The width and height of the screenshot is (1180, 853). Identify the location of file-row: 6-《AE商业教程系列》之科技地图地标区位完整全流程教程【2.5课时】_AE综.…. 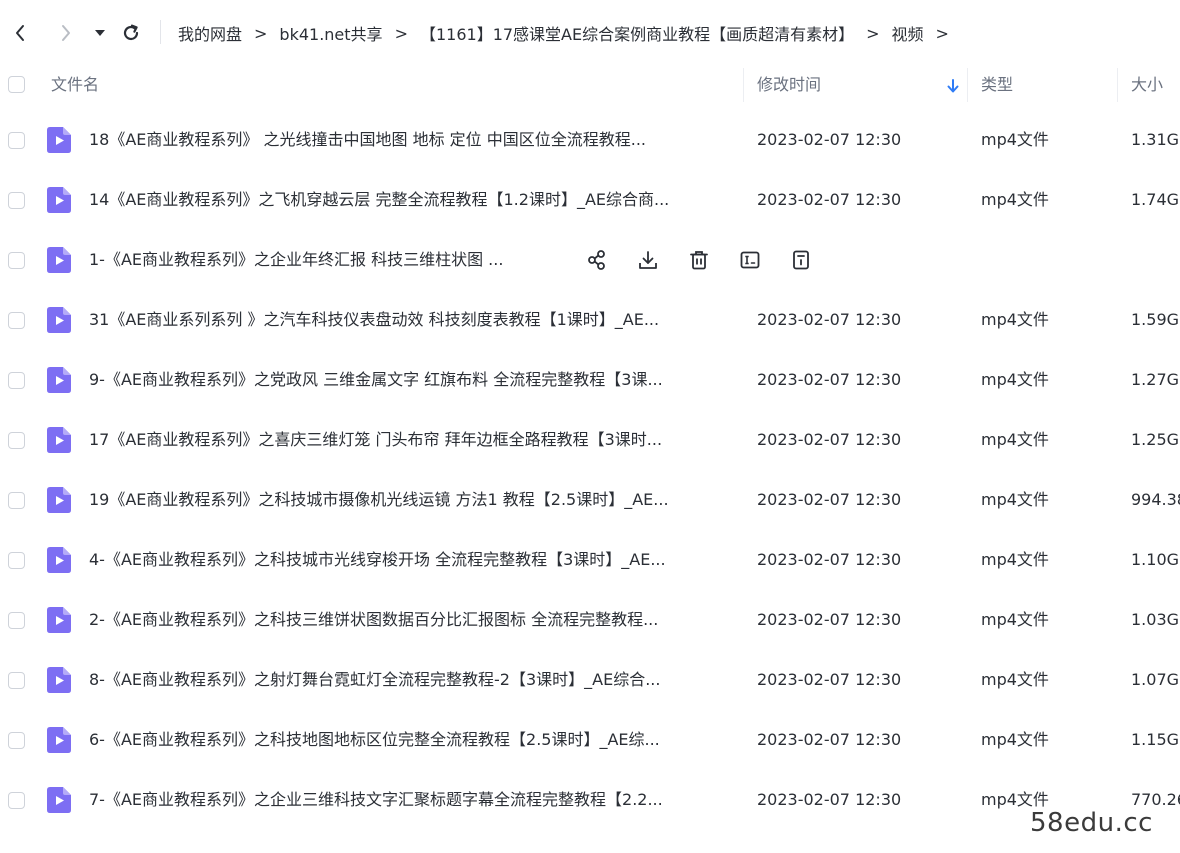
(590, 740).